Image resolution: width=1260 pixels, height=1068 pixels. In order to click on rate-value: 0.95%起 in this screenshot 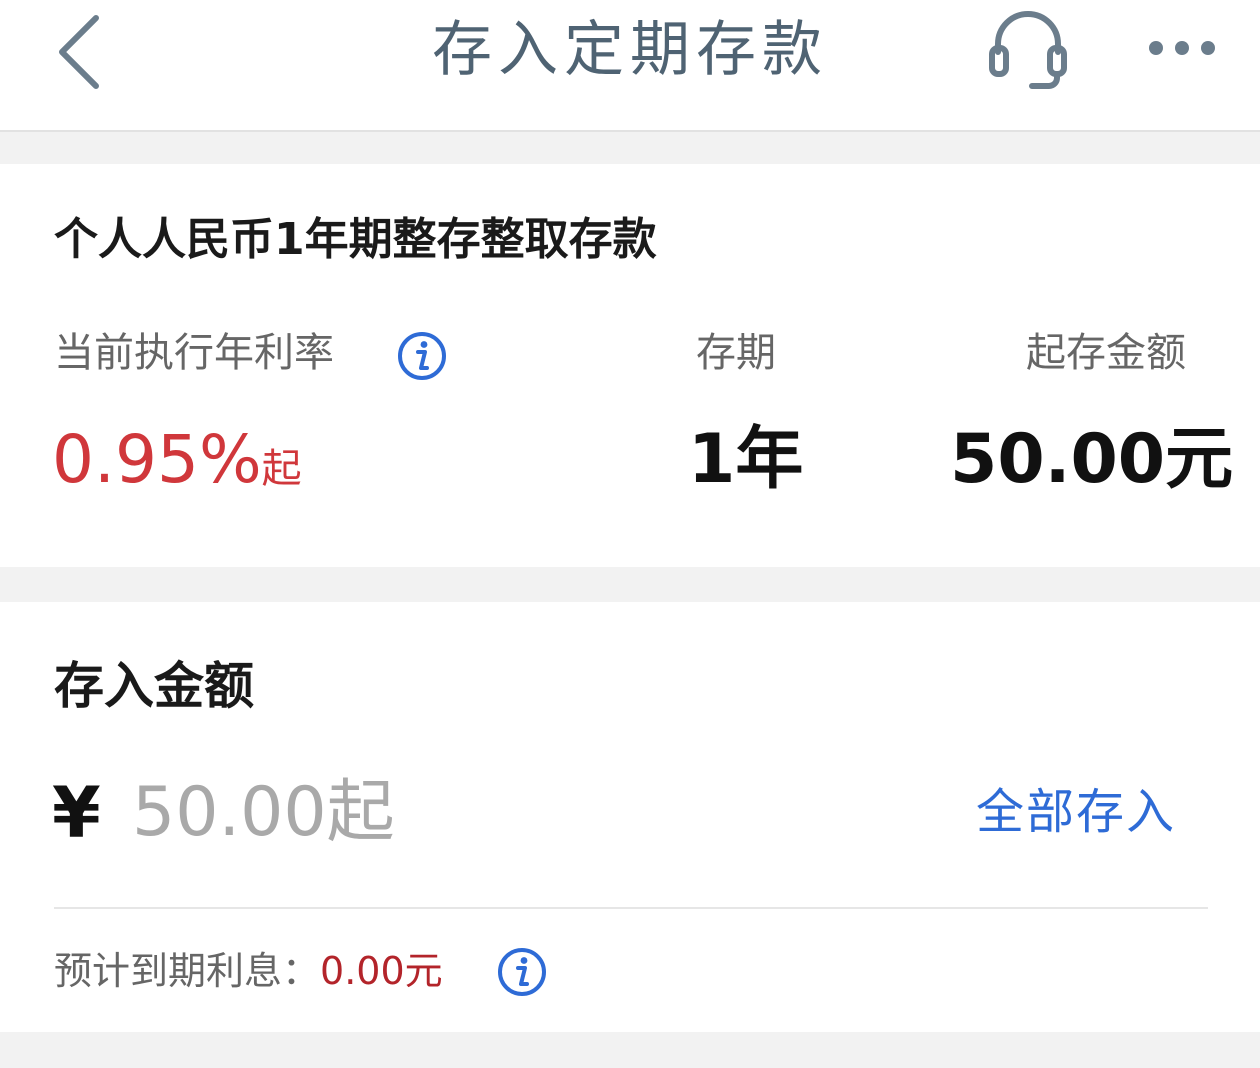, I will do `click(177, 464)`.